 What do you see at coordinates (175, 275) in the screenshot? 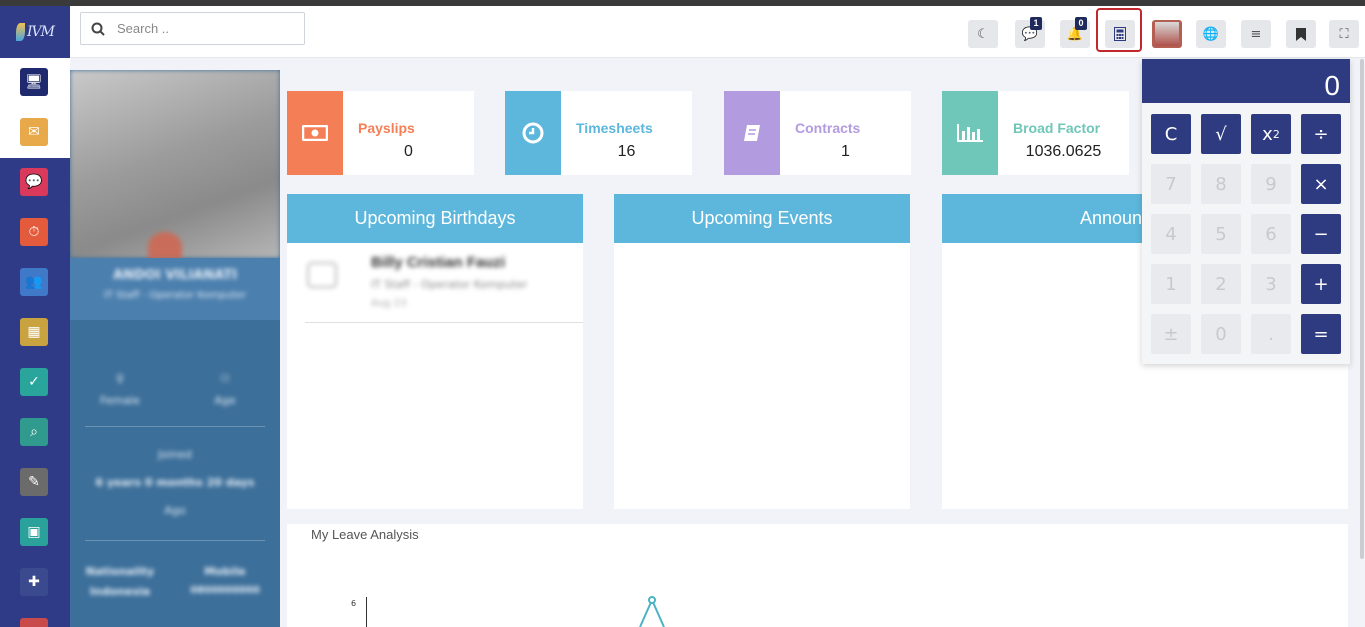
I see `profile-name: ANDOI VILIANATI` at bounding box center [175, 275].